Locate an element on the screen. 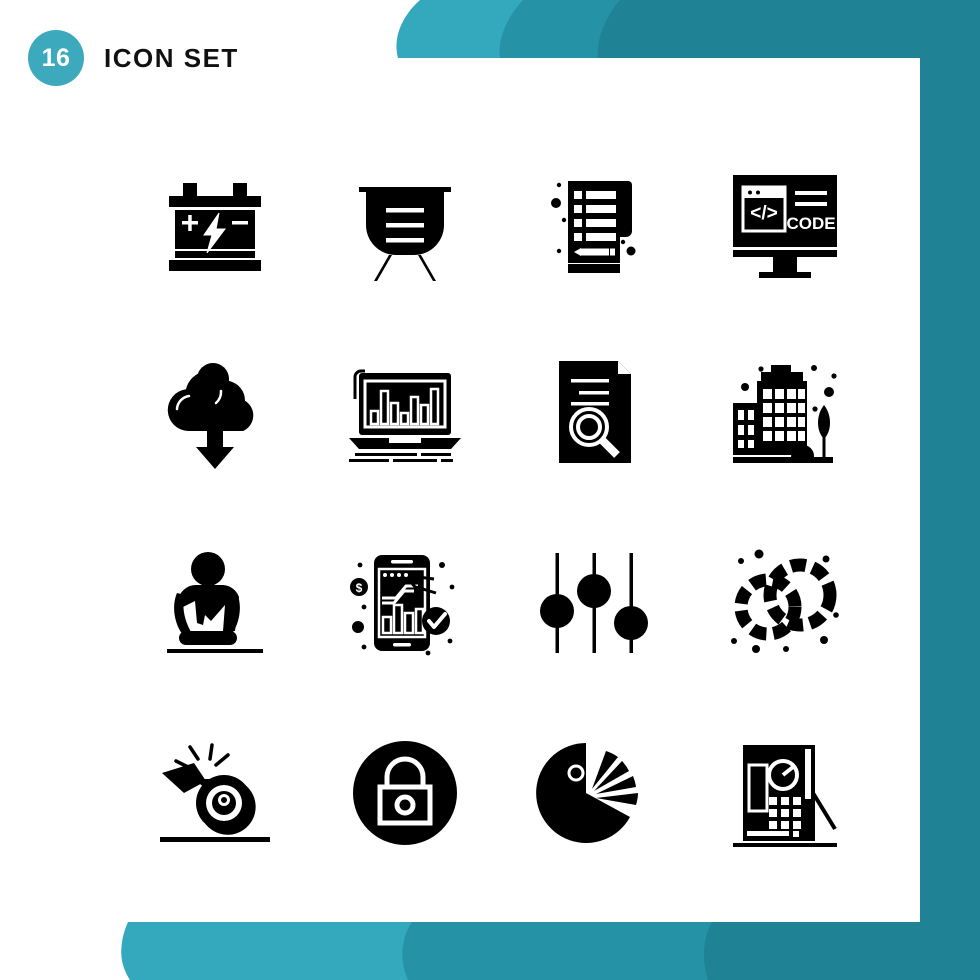  linked-rings-icon is located at coordinates (785, 601).